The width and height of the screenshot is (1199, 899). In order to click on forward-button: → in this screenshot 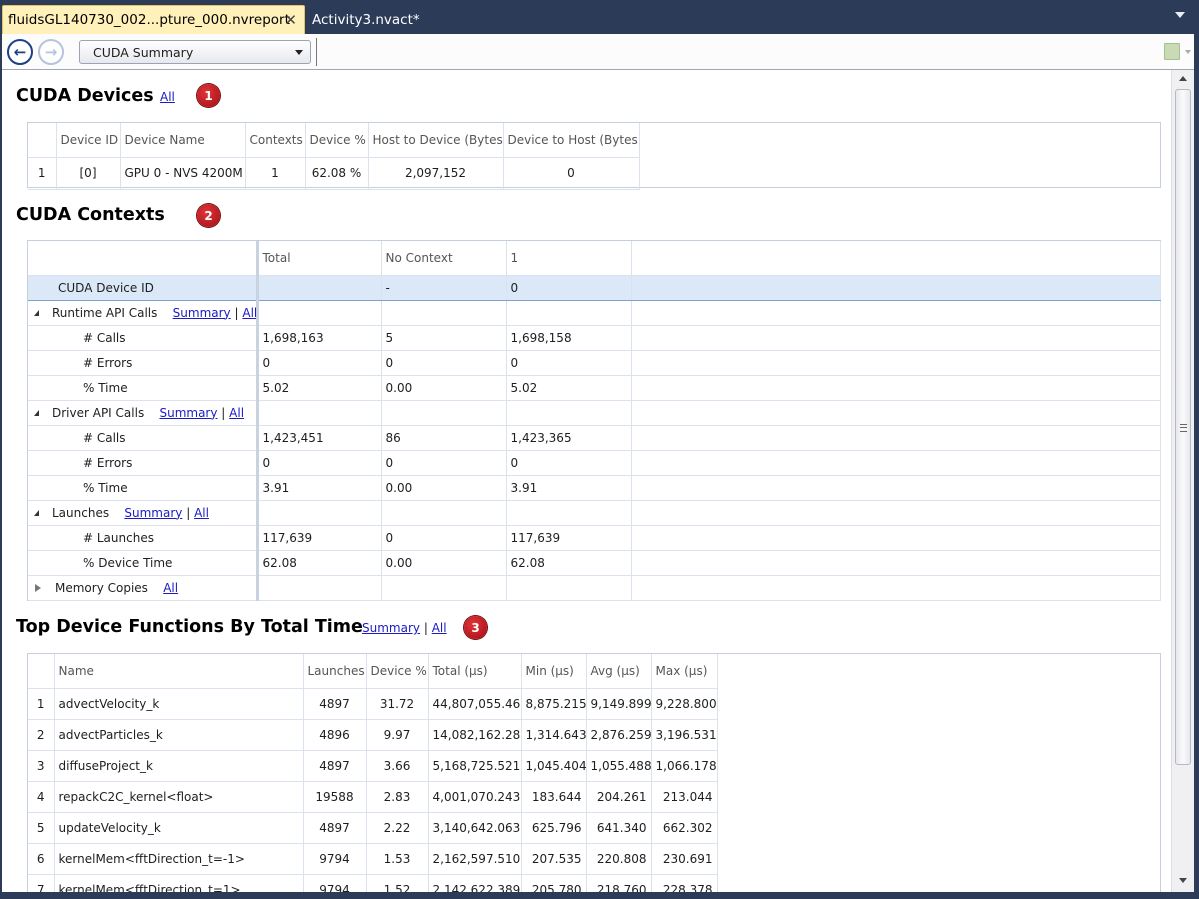, I will do `click(51, 52)`.